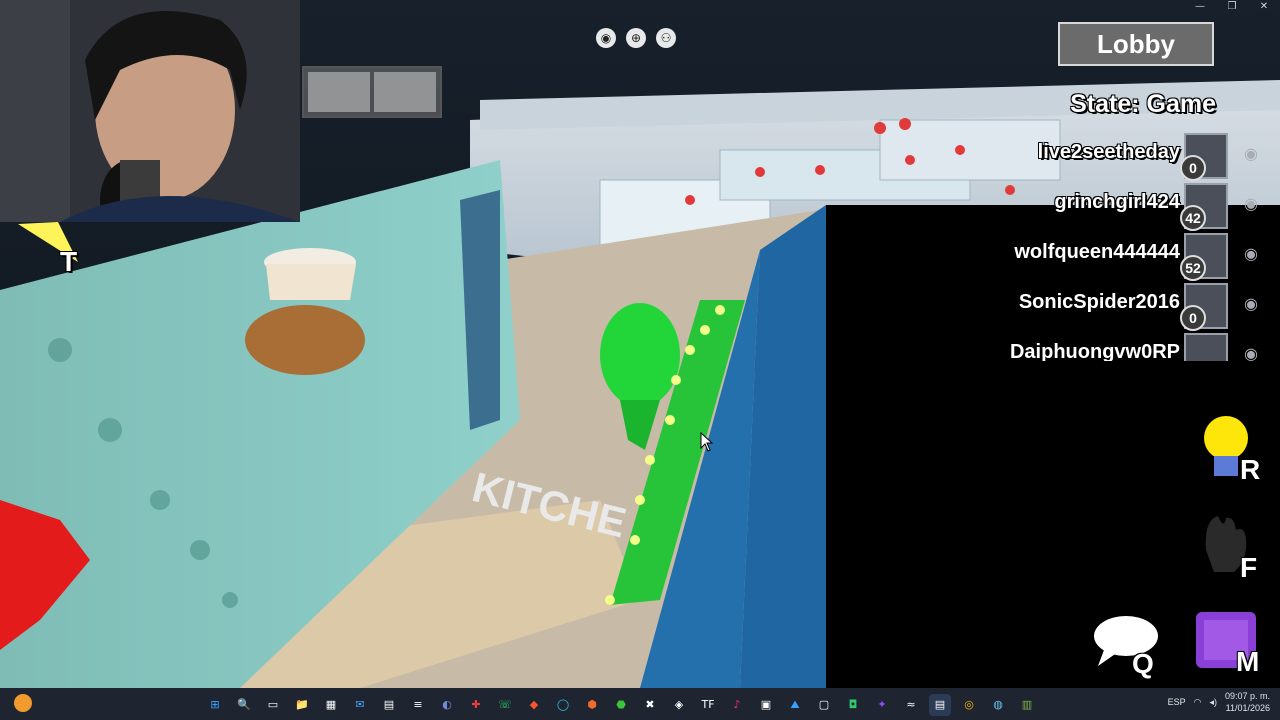 The width and height of the screenshot is (1280, 720). What do you see at coordinates (273, 705) in the screenshot?
I see `task-view-icon: ▭` at bounding box center [273, 705].